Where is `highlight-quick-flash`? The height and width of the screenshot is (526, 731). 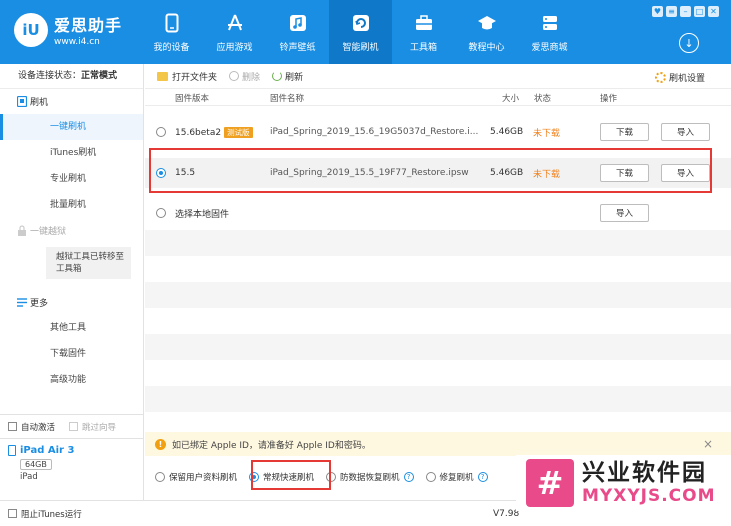 highlight-quick-flash is located at coordinates (291, 475).